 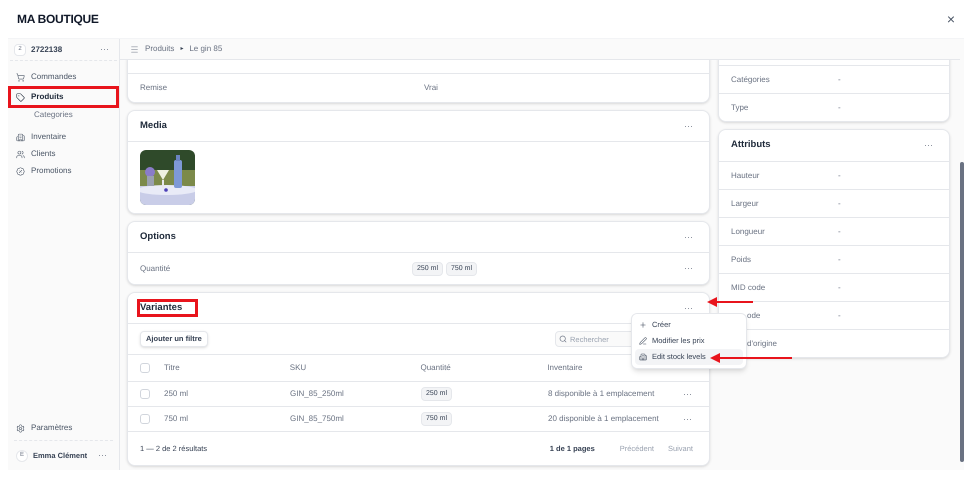 What do you see at coordinates (299, 368) in the screenshot?
I see `column-header: SKU` at bounding box center [299, 368].